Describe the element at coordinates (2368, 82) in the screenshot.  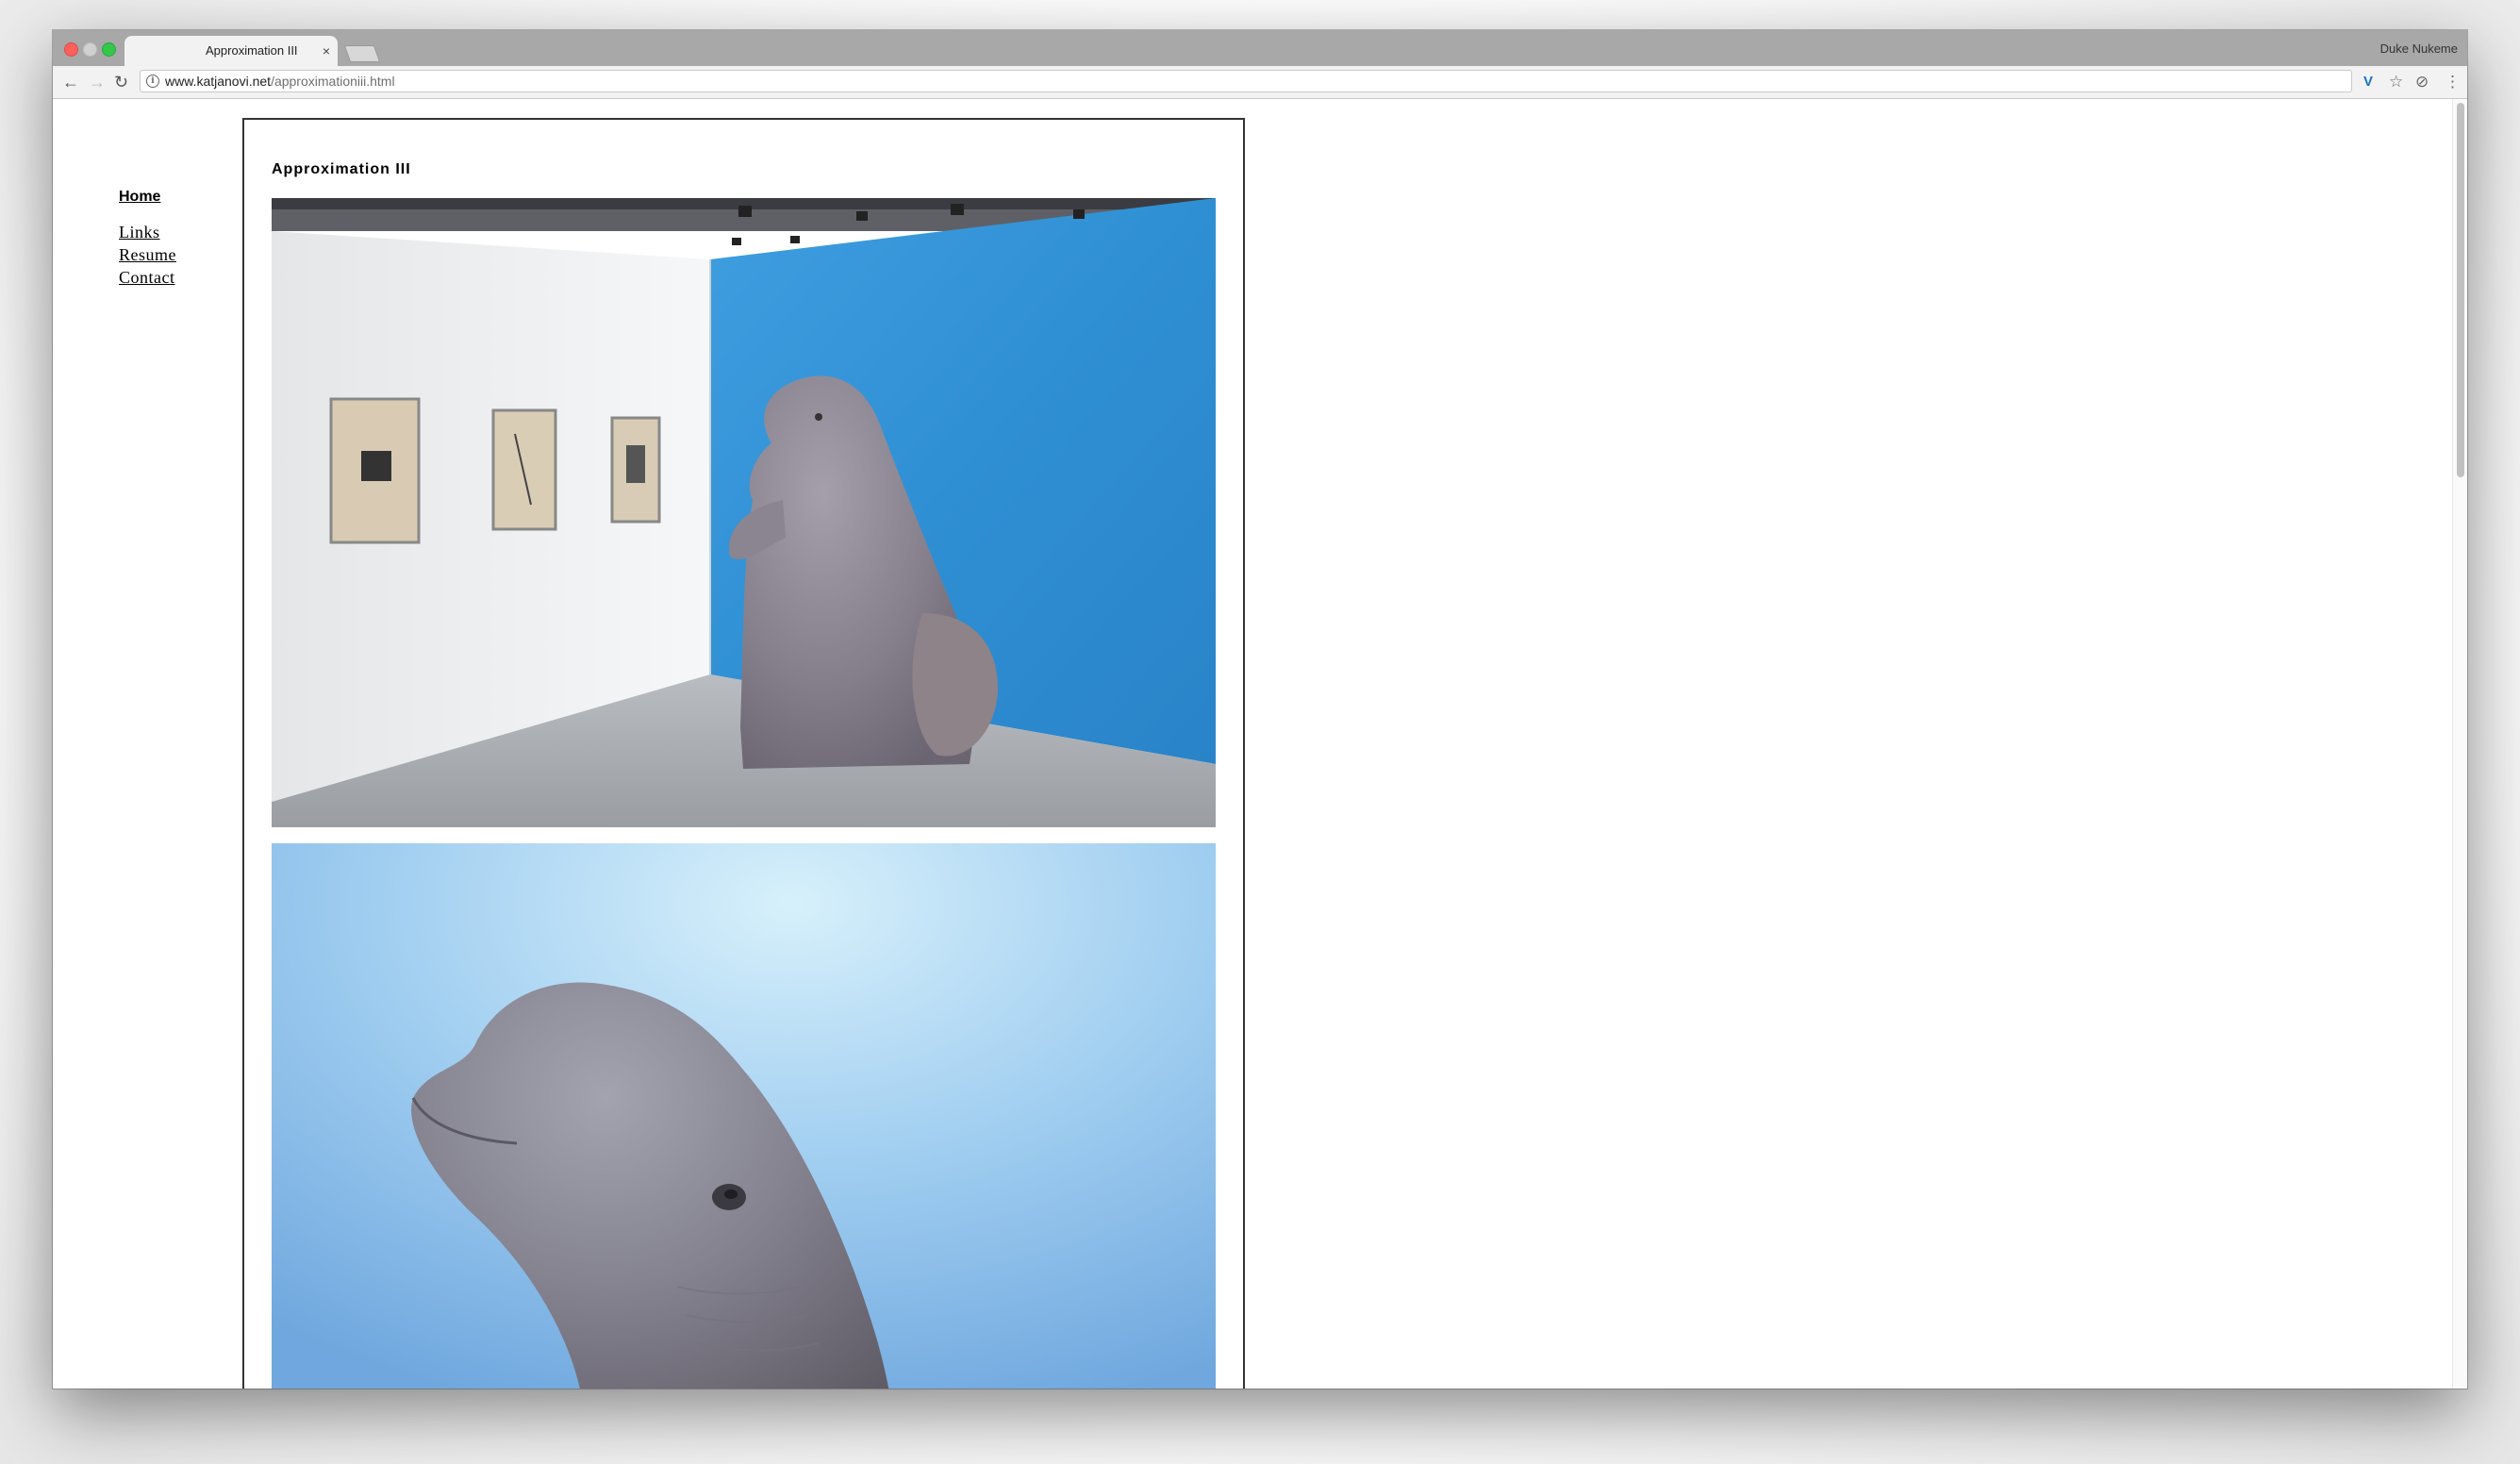
I see `extension-v-icon: V` at that location.